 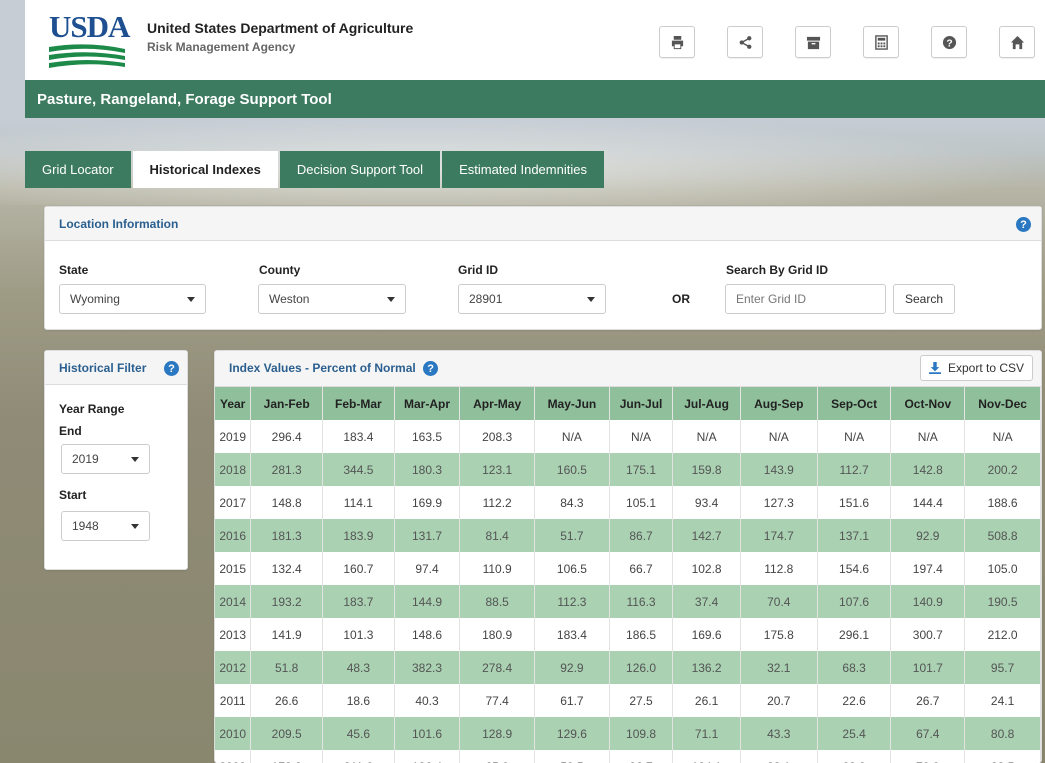 What do you see at coordinates (103, 368) in the screenshot?
I see `filter-heading: Historical Filter` at bounding box center [103, 368].